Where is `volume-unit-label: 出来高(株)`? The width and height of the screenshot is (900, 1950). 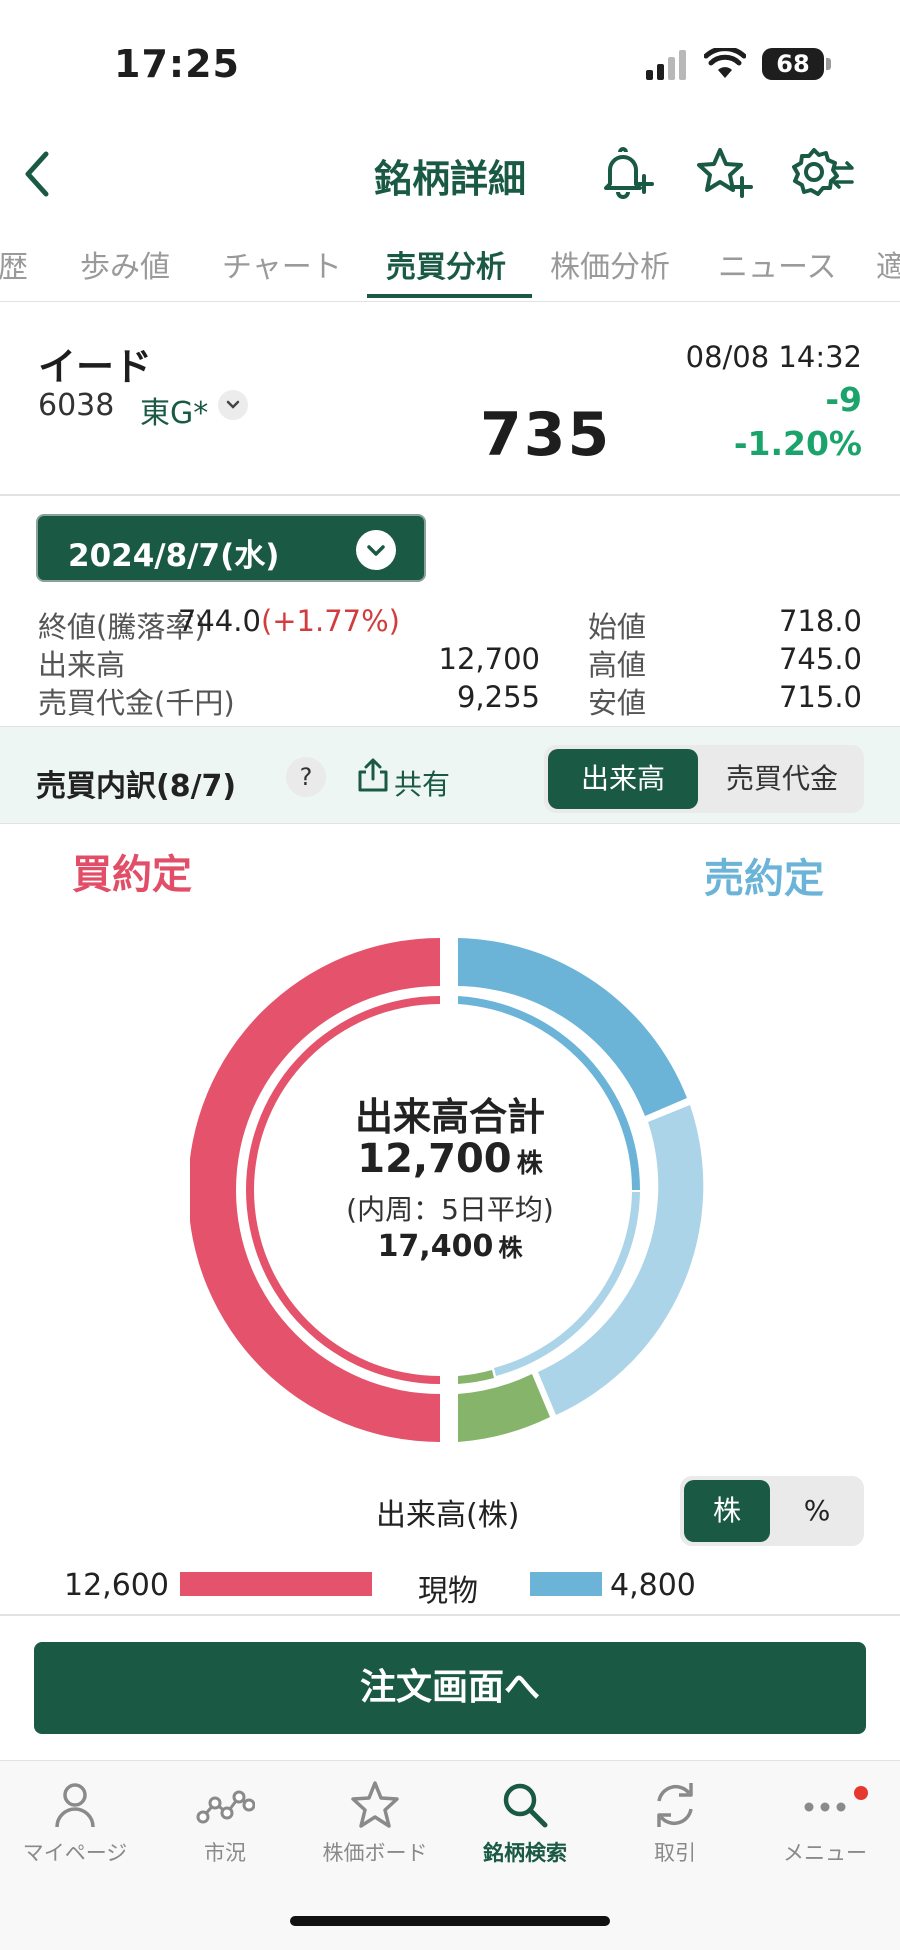 volume-unit-label: 出来高(株) is located at coordinates (448, 1515).